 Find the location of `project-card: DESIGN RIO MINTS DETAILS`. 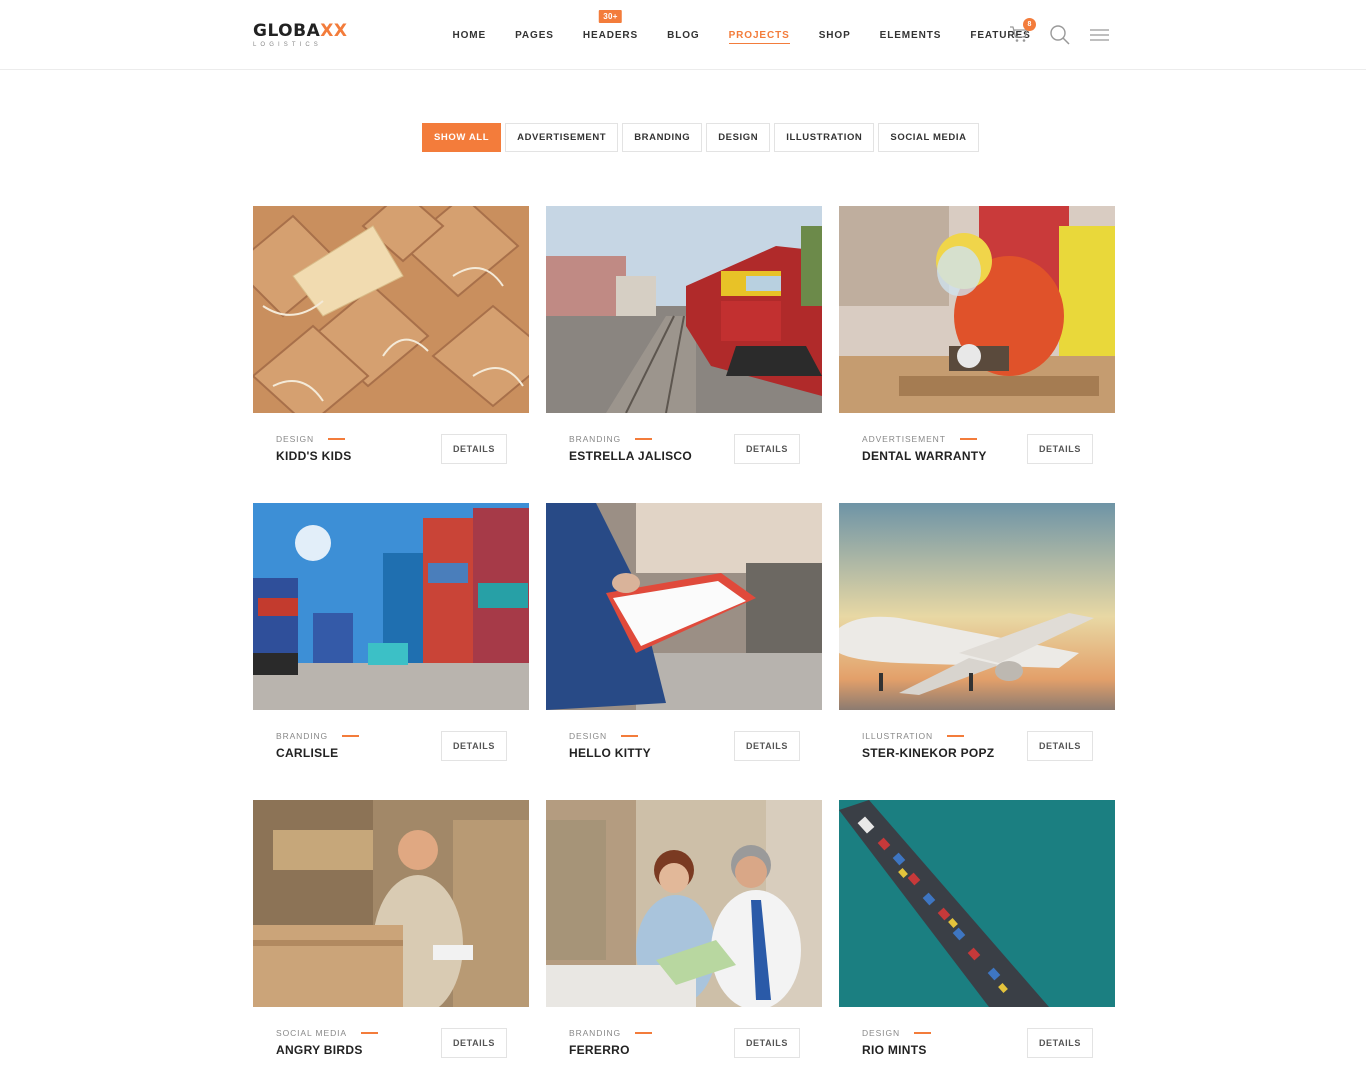

project-card: DESIGN RIO MINTS DETAILS is located at coordinates (977, 940).